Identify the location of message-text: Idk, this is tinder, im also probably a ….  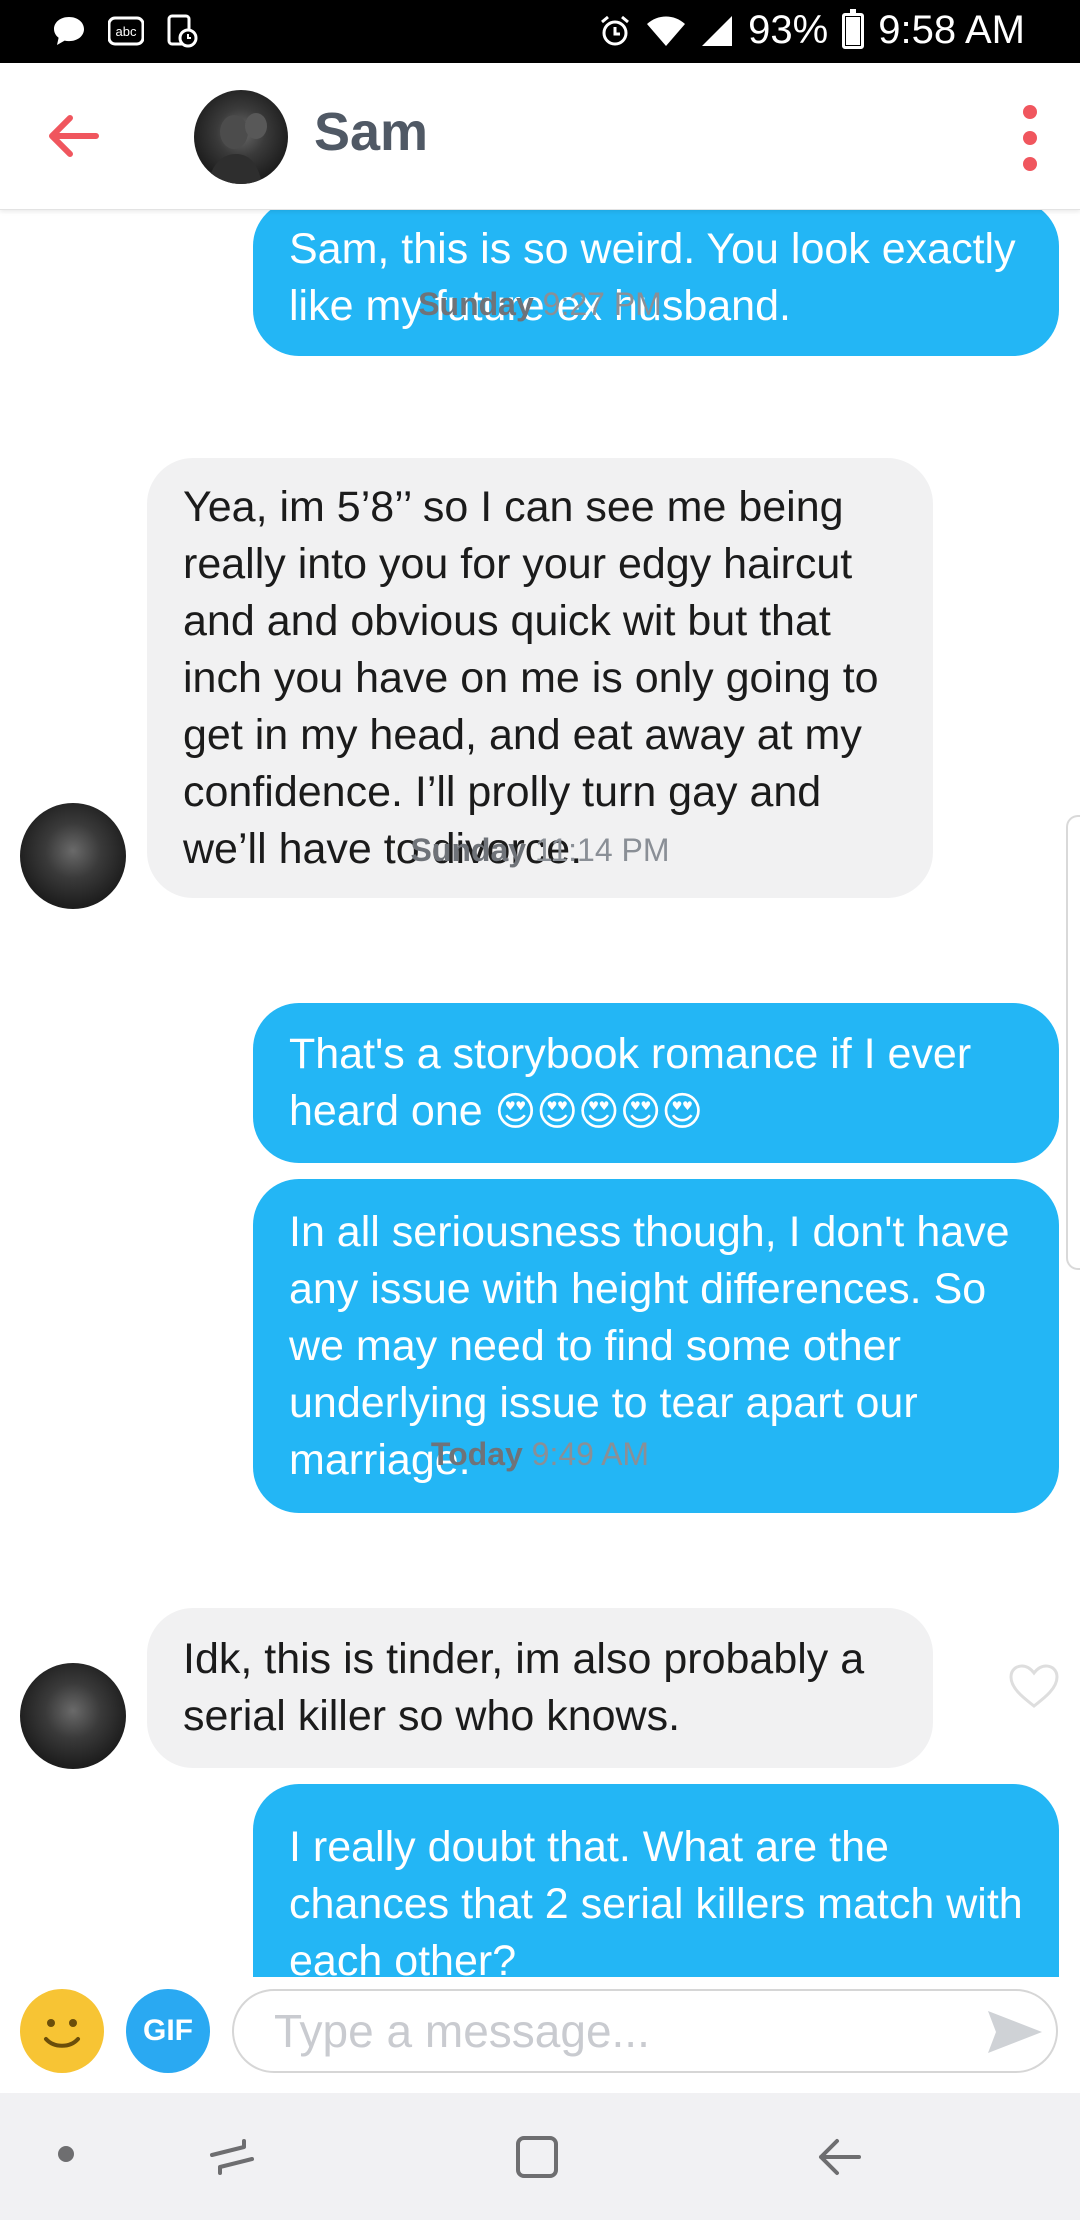
(524, 1687).